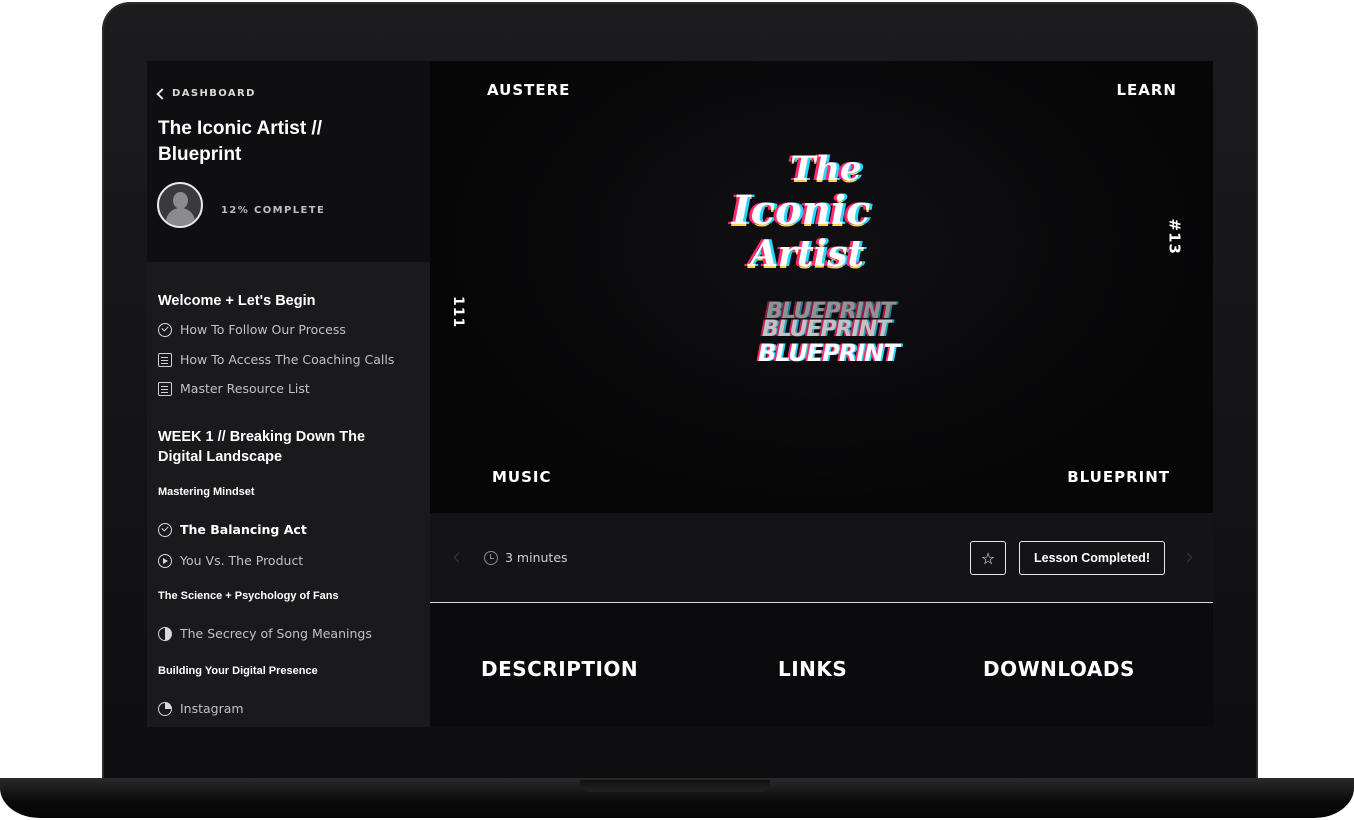 The height and width of the screenshot is (820, 1354). Describe the element at coordinates (243, 529) in the screenshot. I see `lesson-label: The Balancing Act` at that location.